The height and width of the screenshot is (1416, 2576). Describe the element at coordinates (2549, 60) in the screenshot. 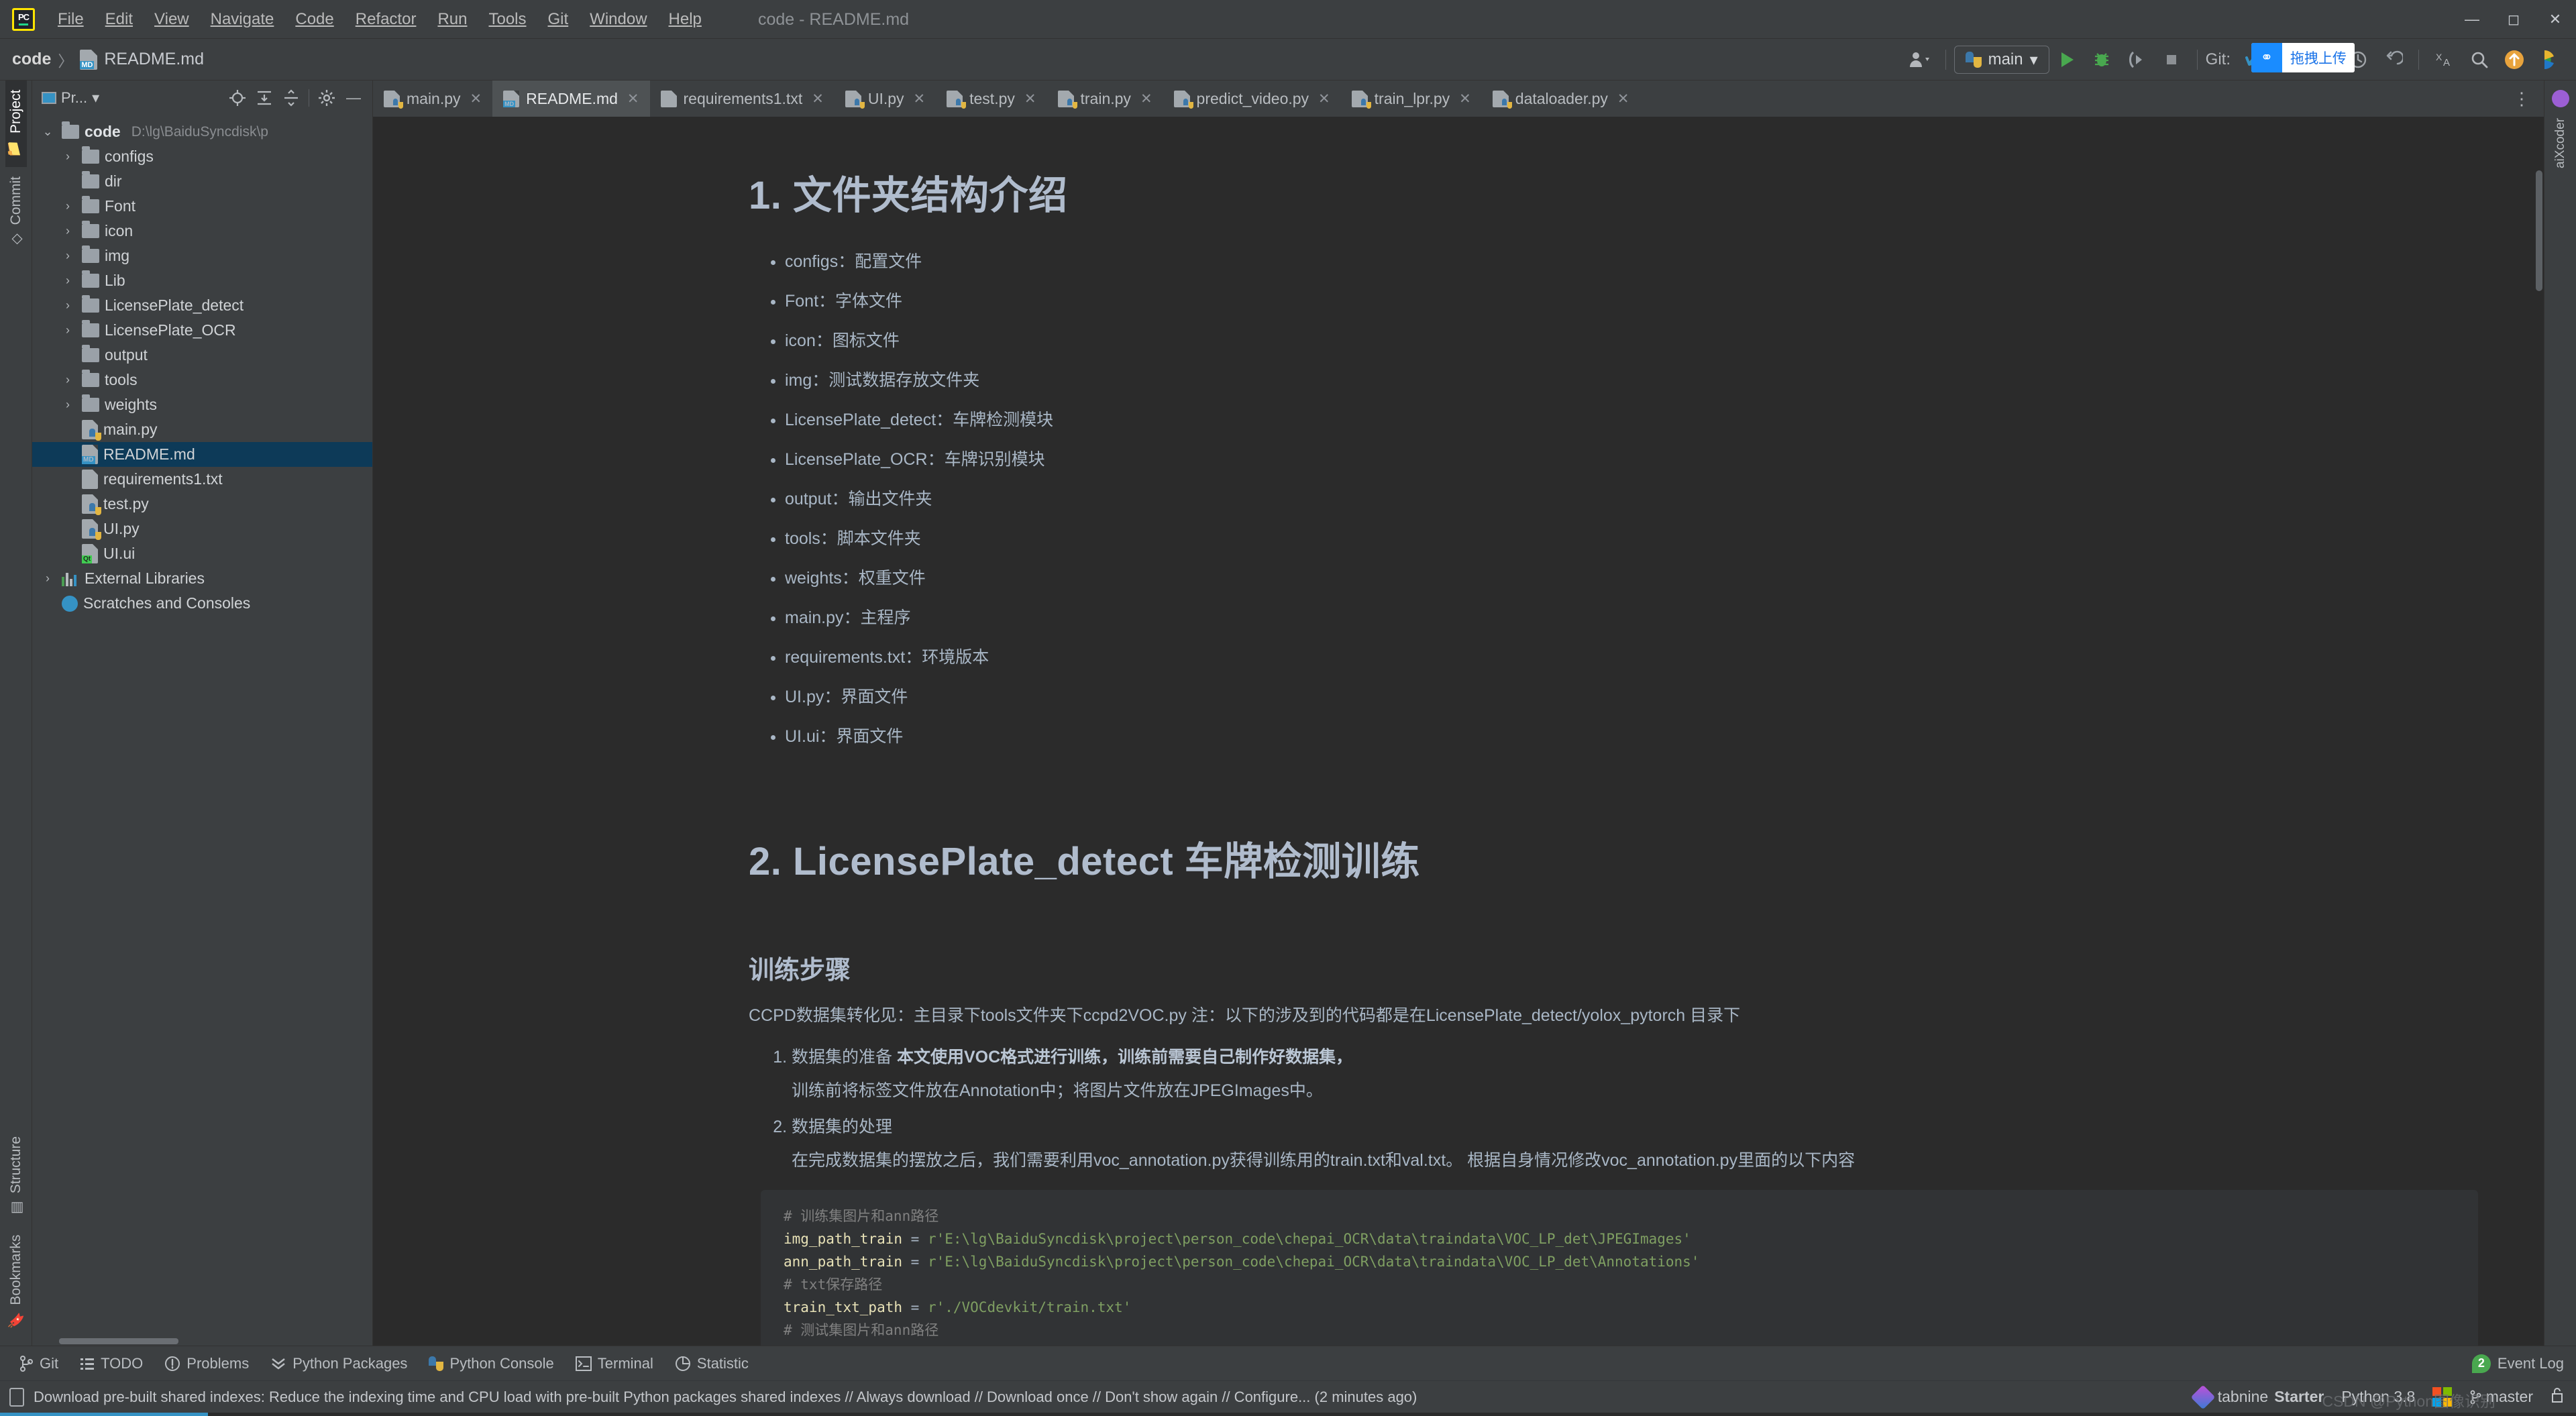

I see `ai-icon` at that location.